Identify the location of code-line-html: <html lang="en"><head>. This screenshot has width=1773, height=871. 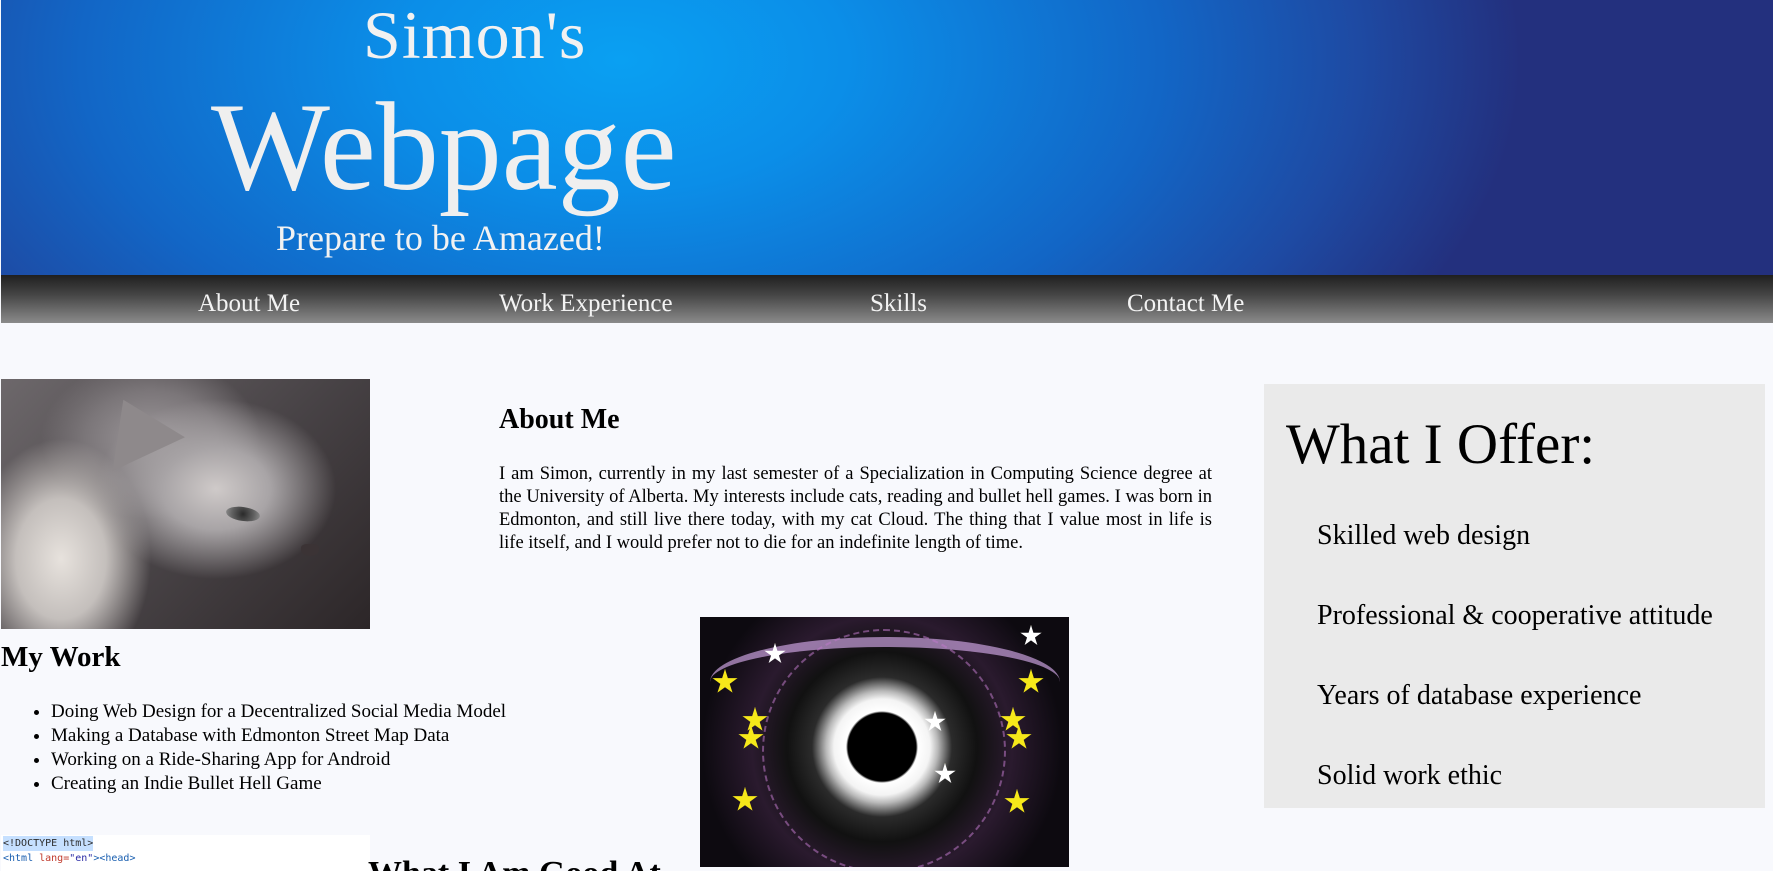
(185, 858).